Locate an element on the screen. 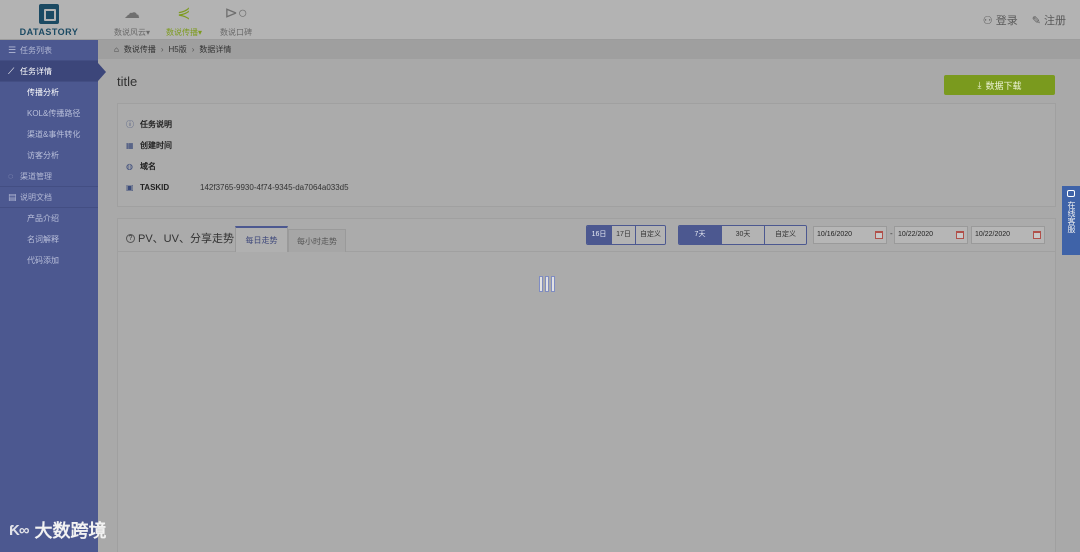  sidebar-group-task-list: ☰ 任务列表 is located at coordinates (49, 50).